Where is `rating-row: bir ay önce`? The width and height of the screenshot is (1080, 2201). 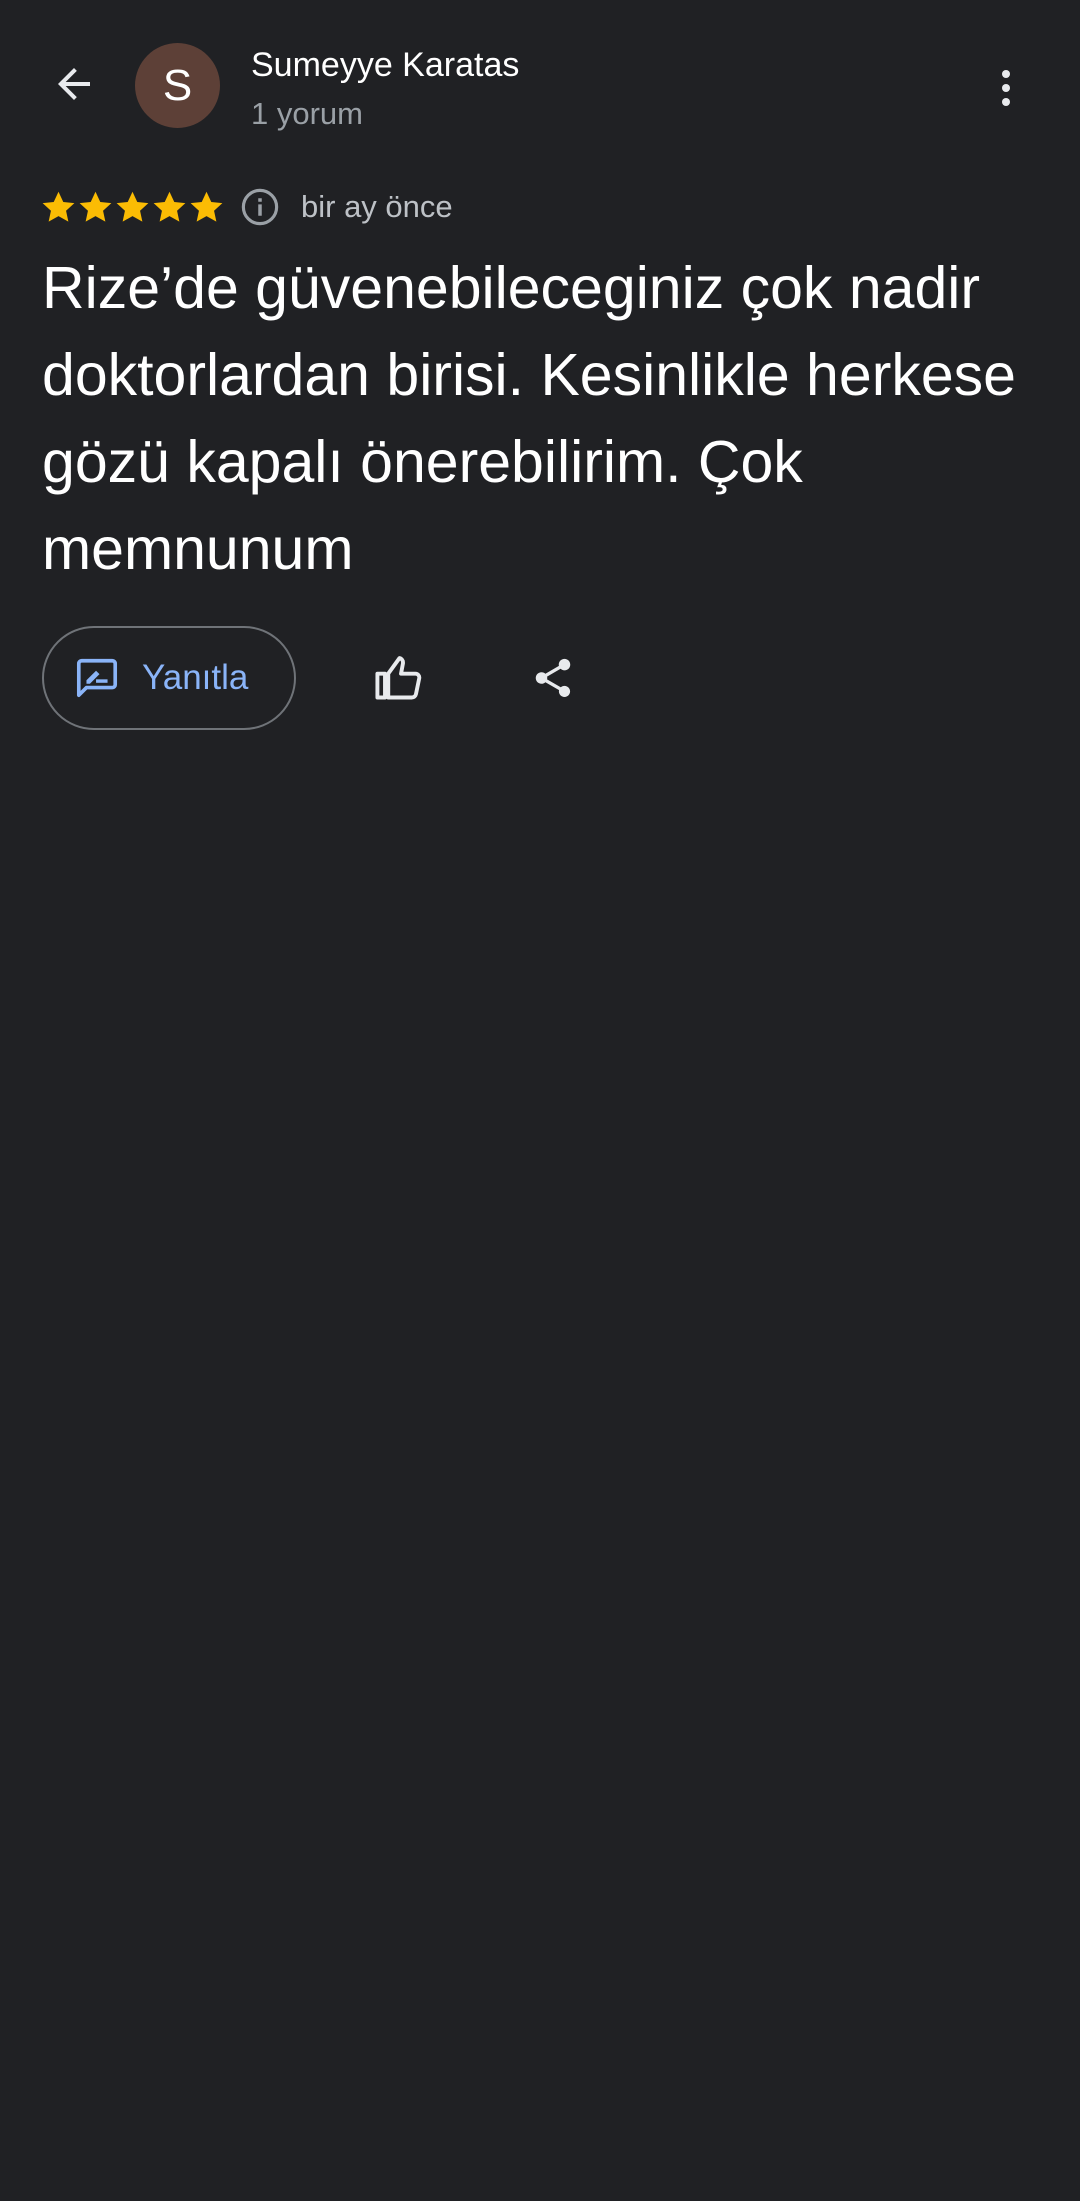 rating-row: bir ay önce is located at coordinates (246, 207).